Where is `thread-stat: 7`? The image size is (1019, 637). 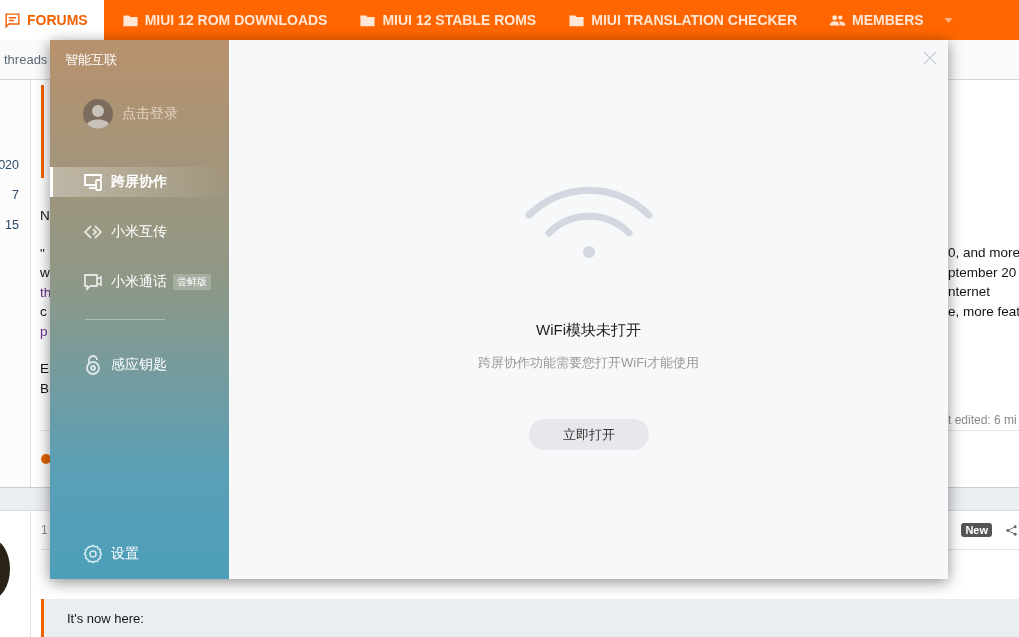
thread-stat: 7 is located at coordinates (15, 195).